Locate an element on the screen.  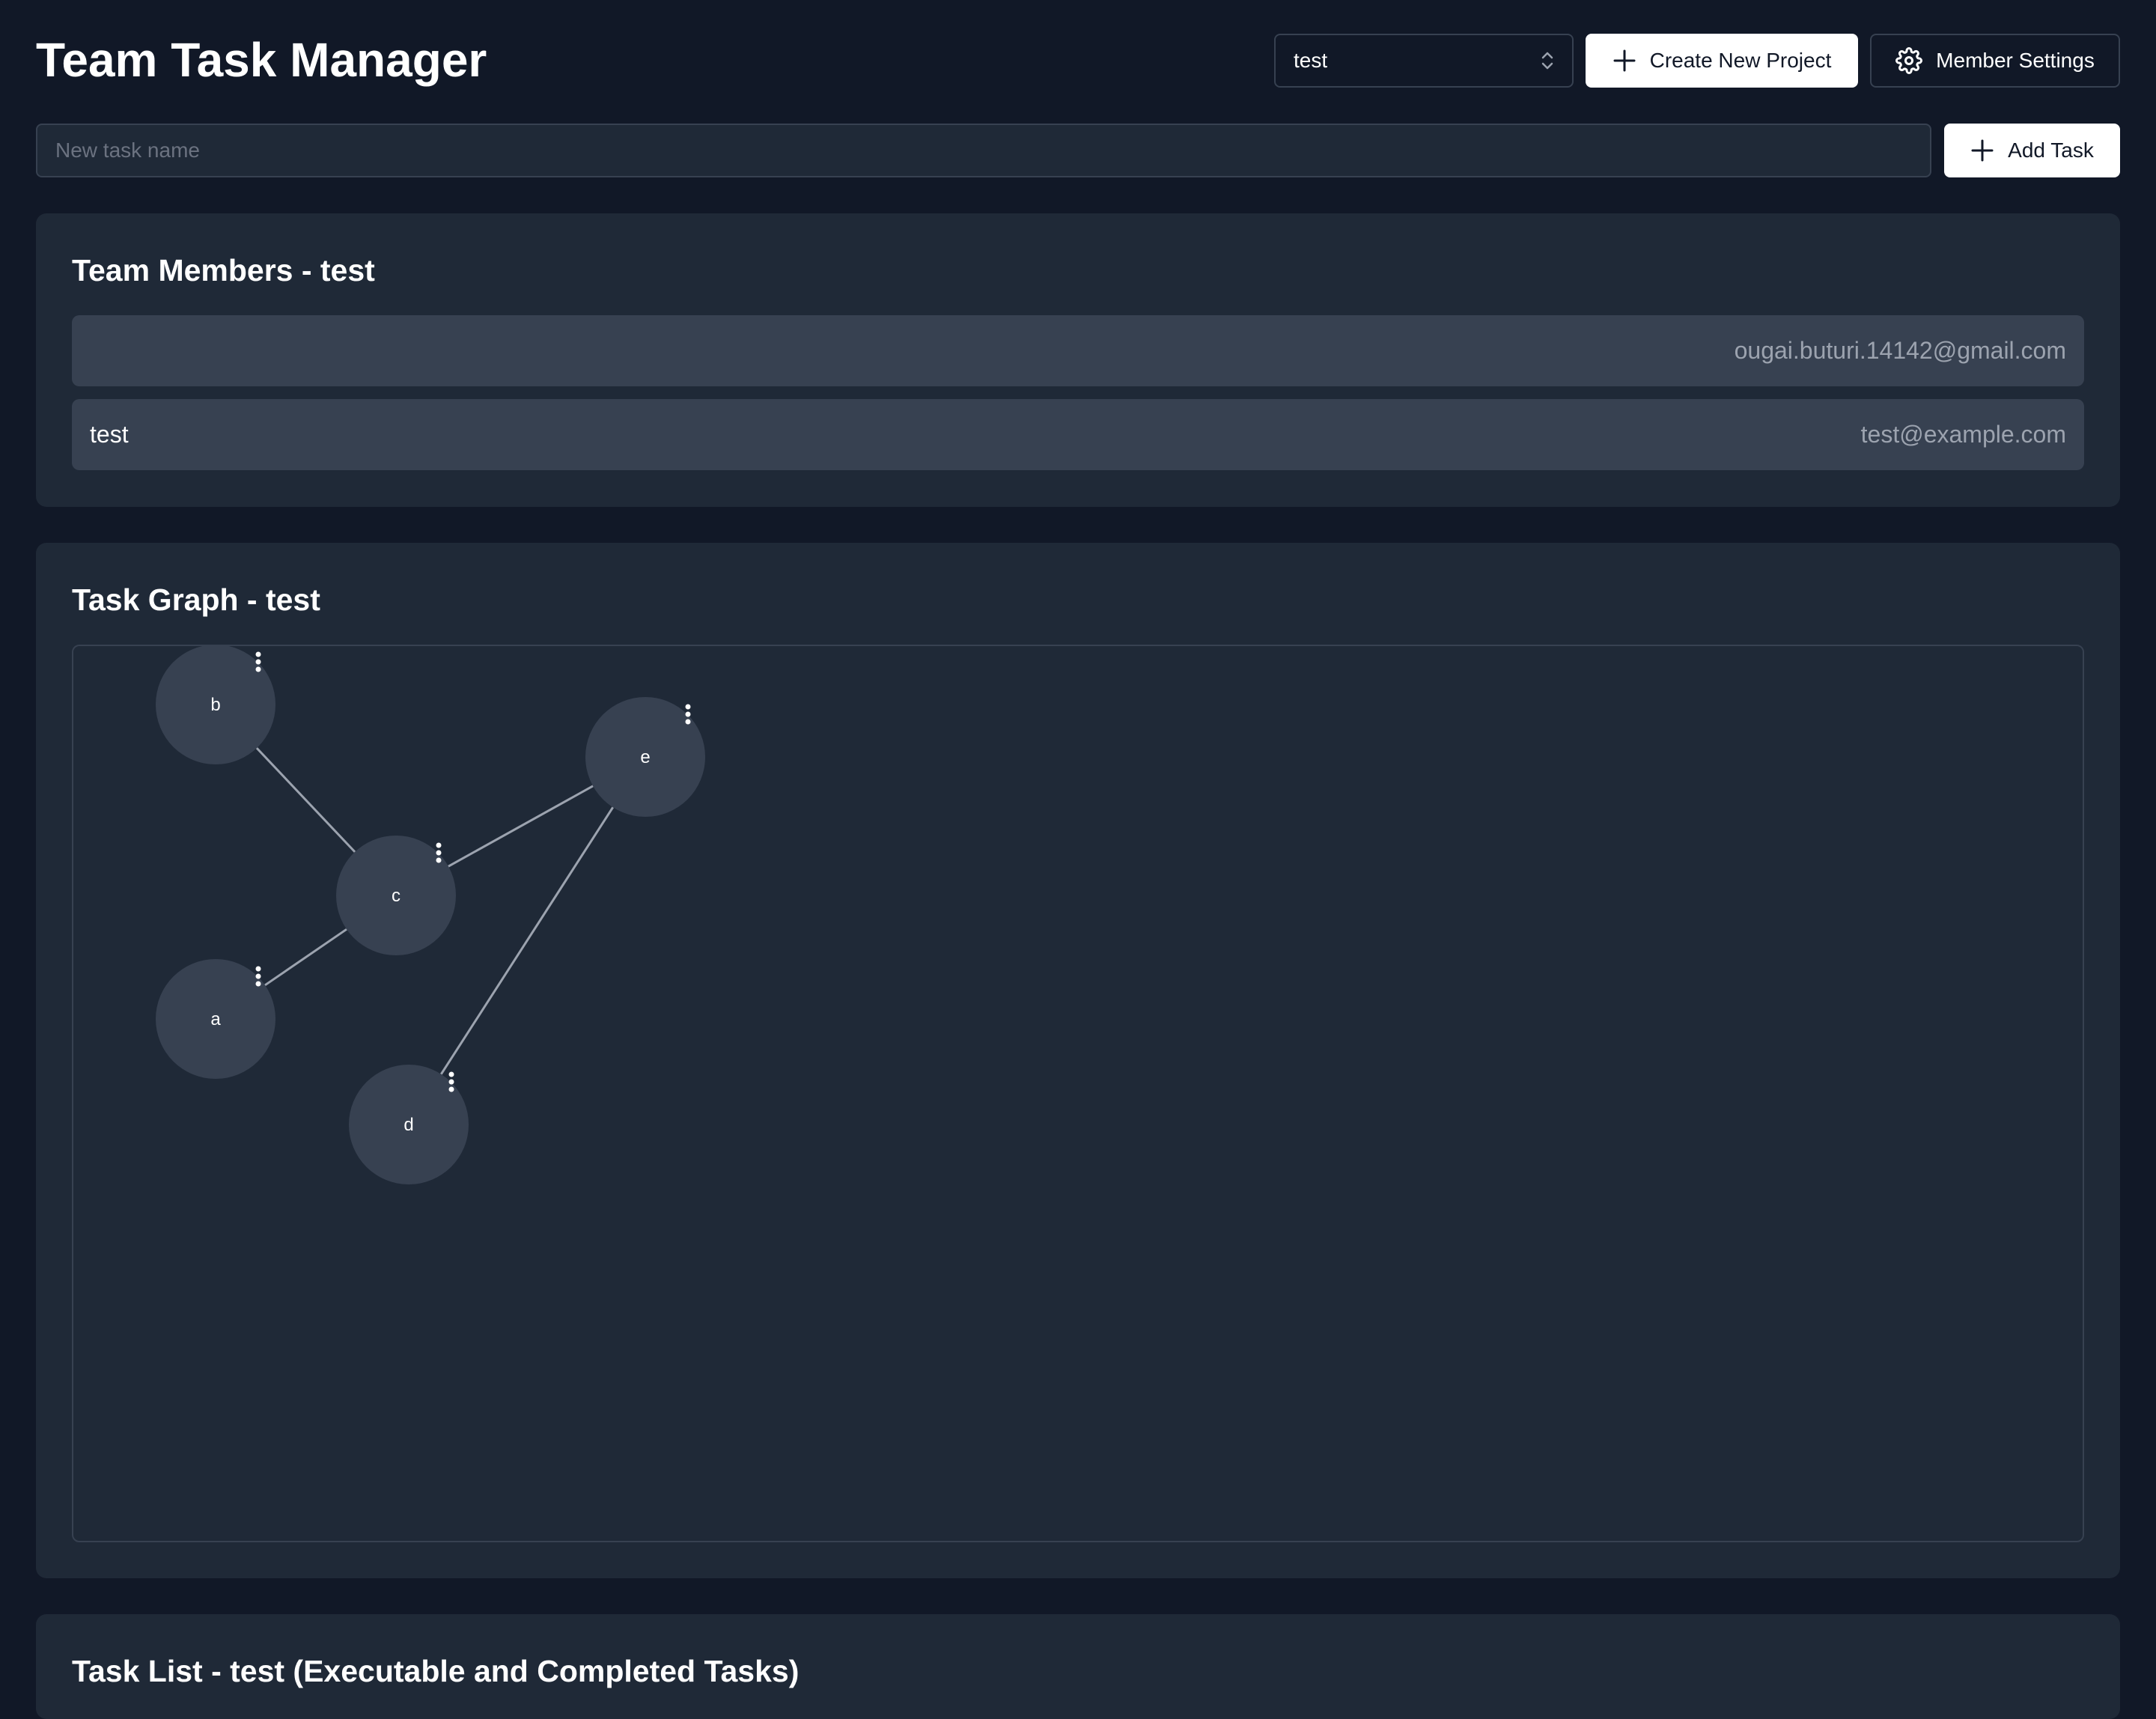
graph-node-b: b is located at coordinates (215, 705).